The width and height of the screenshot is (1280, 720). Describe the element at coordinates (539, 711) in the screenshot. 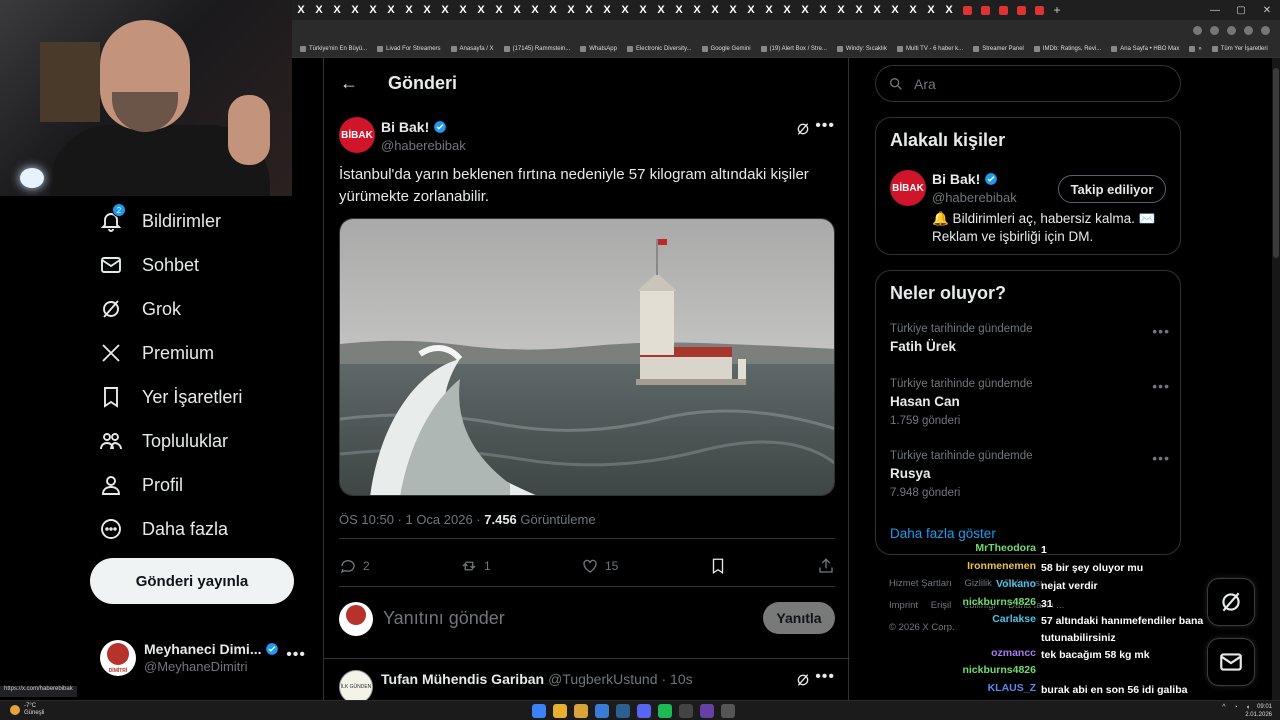

I see `start-icon` at that location.